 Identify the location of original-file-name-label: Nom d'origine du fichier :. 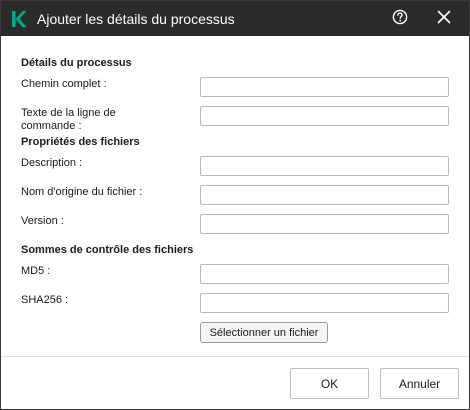
(82, 192).